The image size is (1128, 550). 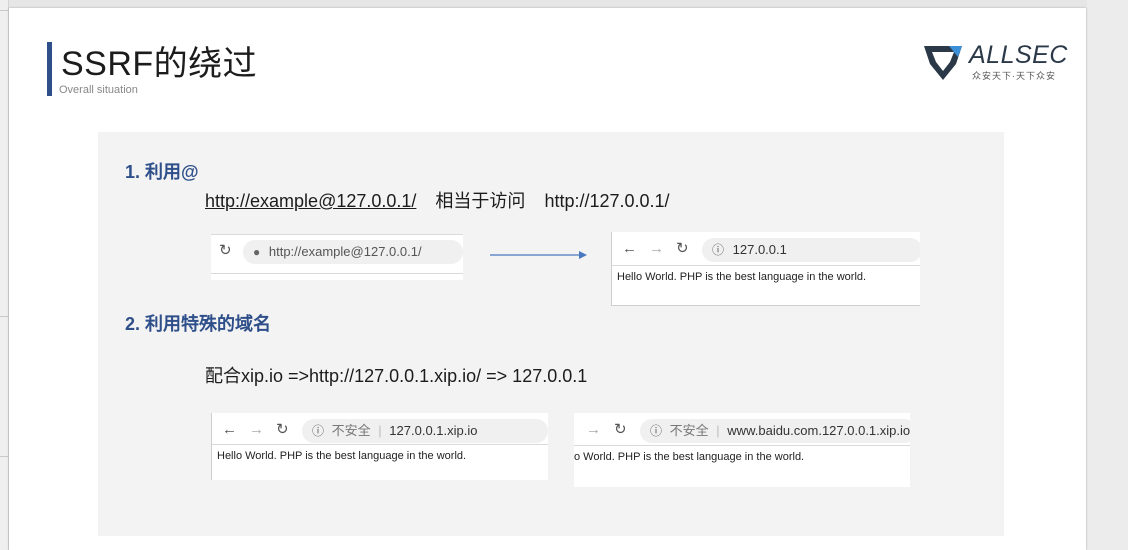 I want to click on address-url: 127.0.0.1.xip.io, so click(x=433, y=430).